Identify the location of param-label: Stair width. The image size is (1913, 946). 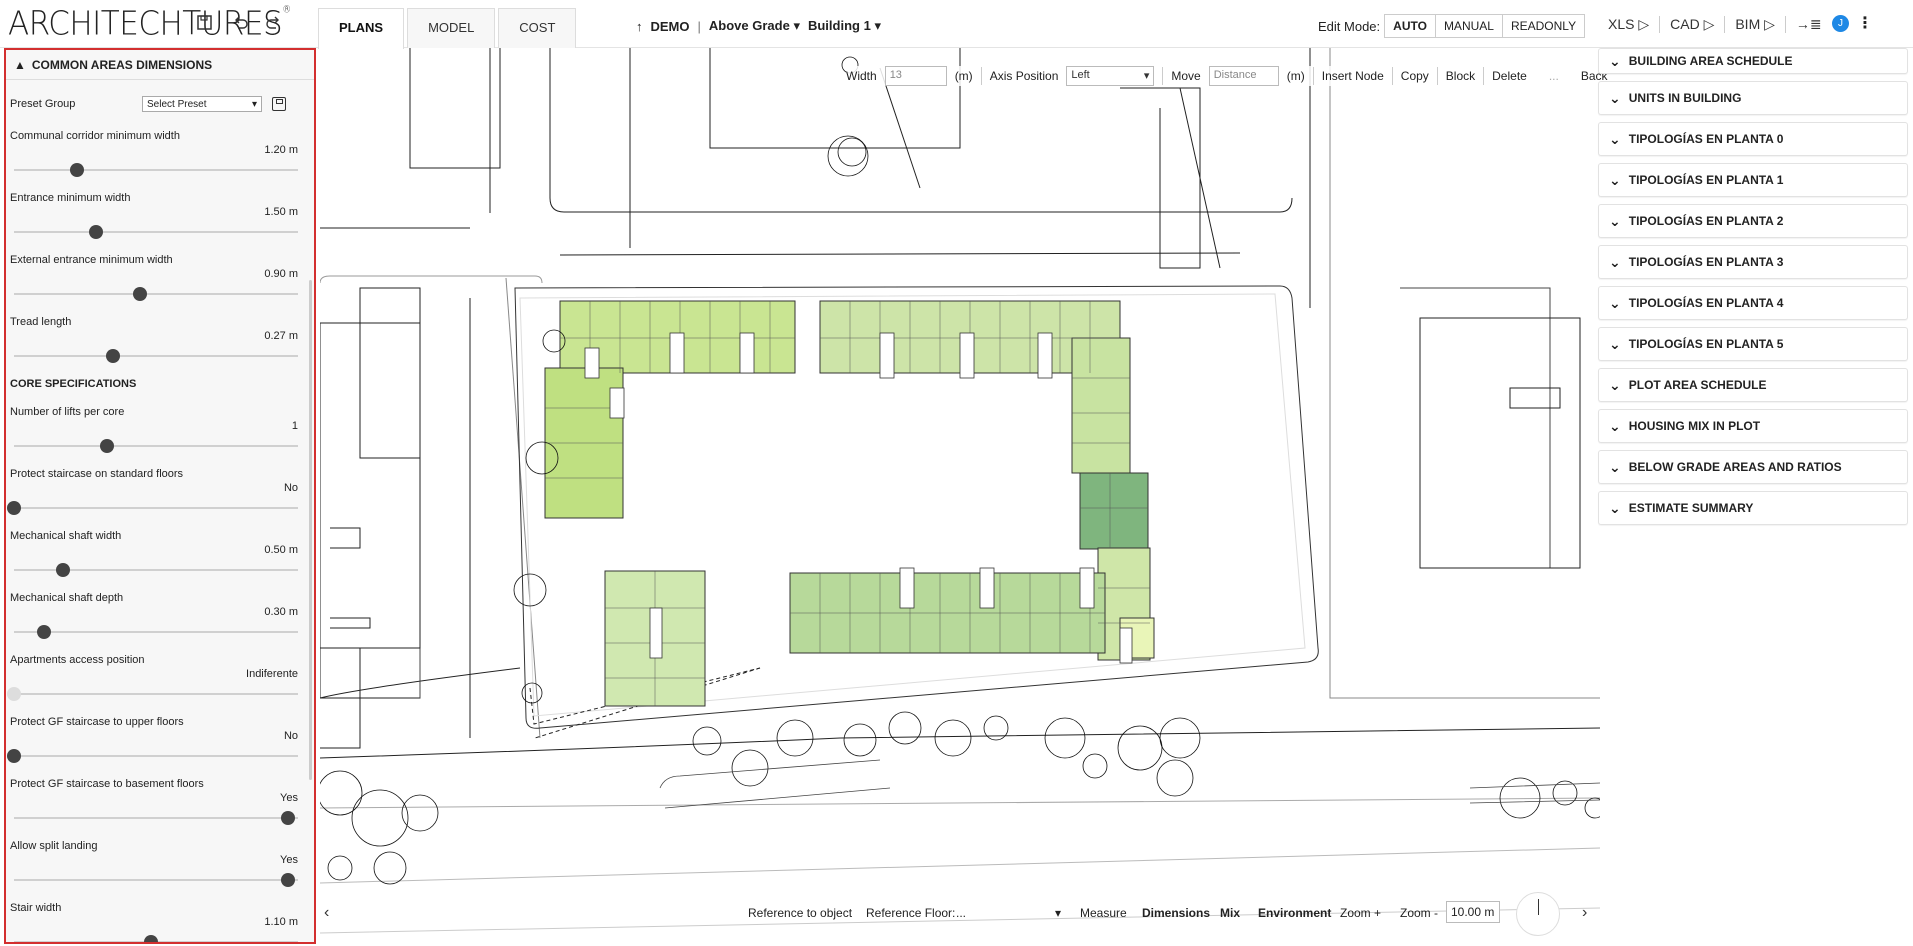
(36, 908).